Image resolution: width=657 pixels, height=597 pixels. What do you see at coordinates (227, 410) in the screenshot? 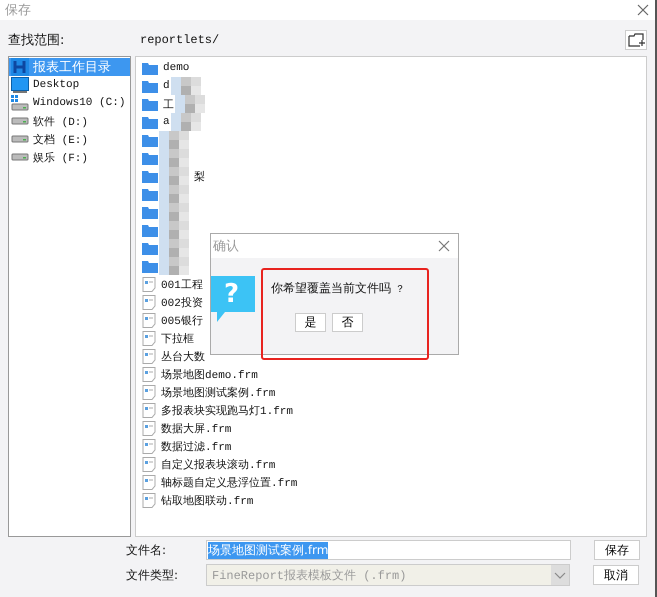
I see `file-name: 多报表块实现跑马灯1.frm` at bounding box center [227, 410].